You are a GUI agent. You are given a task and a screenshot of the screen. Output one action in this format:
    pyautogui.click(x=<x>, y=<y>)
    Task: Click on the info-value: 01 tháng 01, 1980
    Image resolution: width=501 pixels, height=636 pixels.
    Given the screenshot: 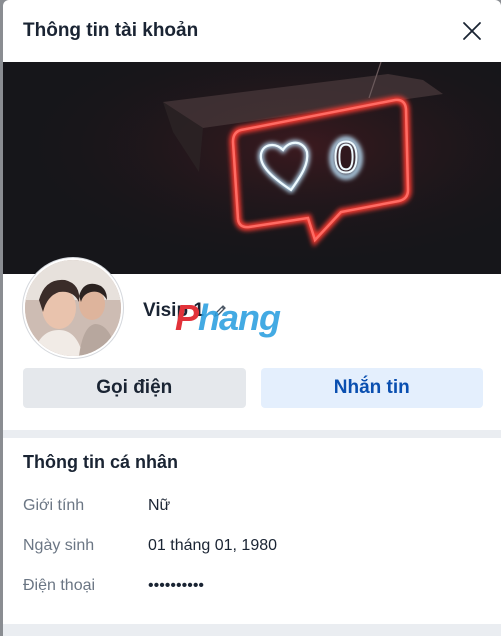 What is the action you would take?
    pyautogui.click(x=213, y=545)
    